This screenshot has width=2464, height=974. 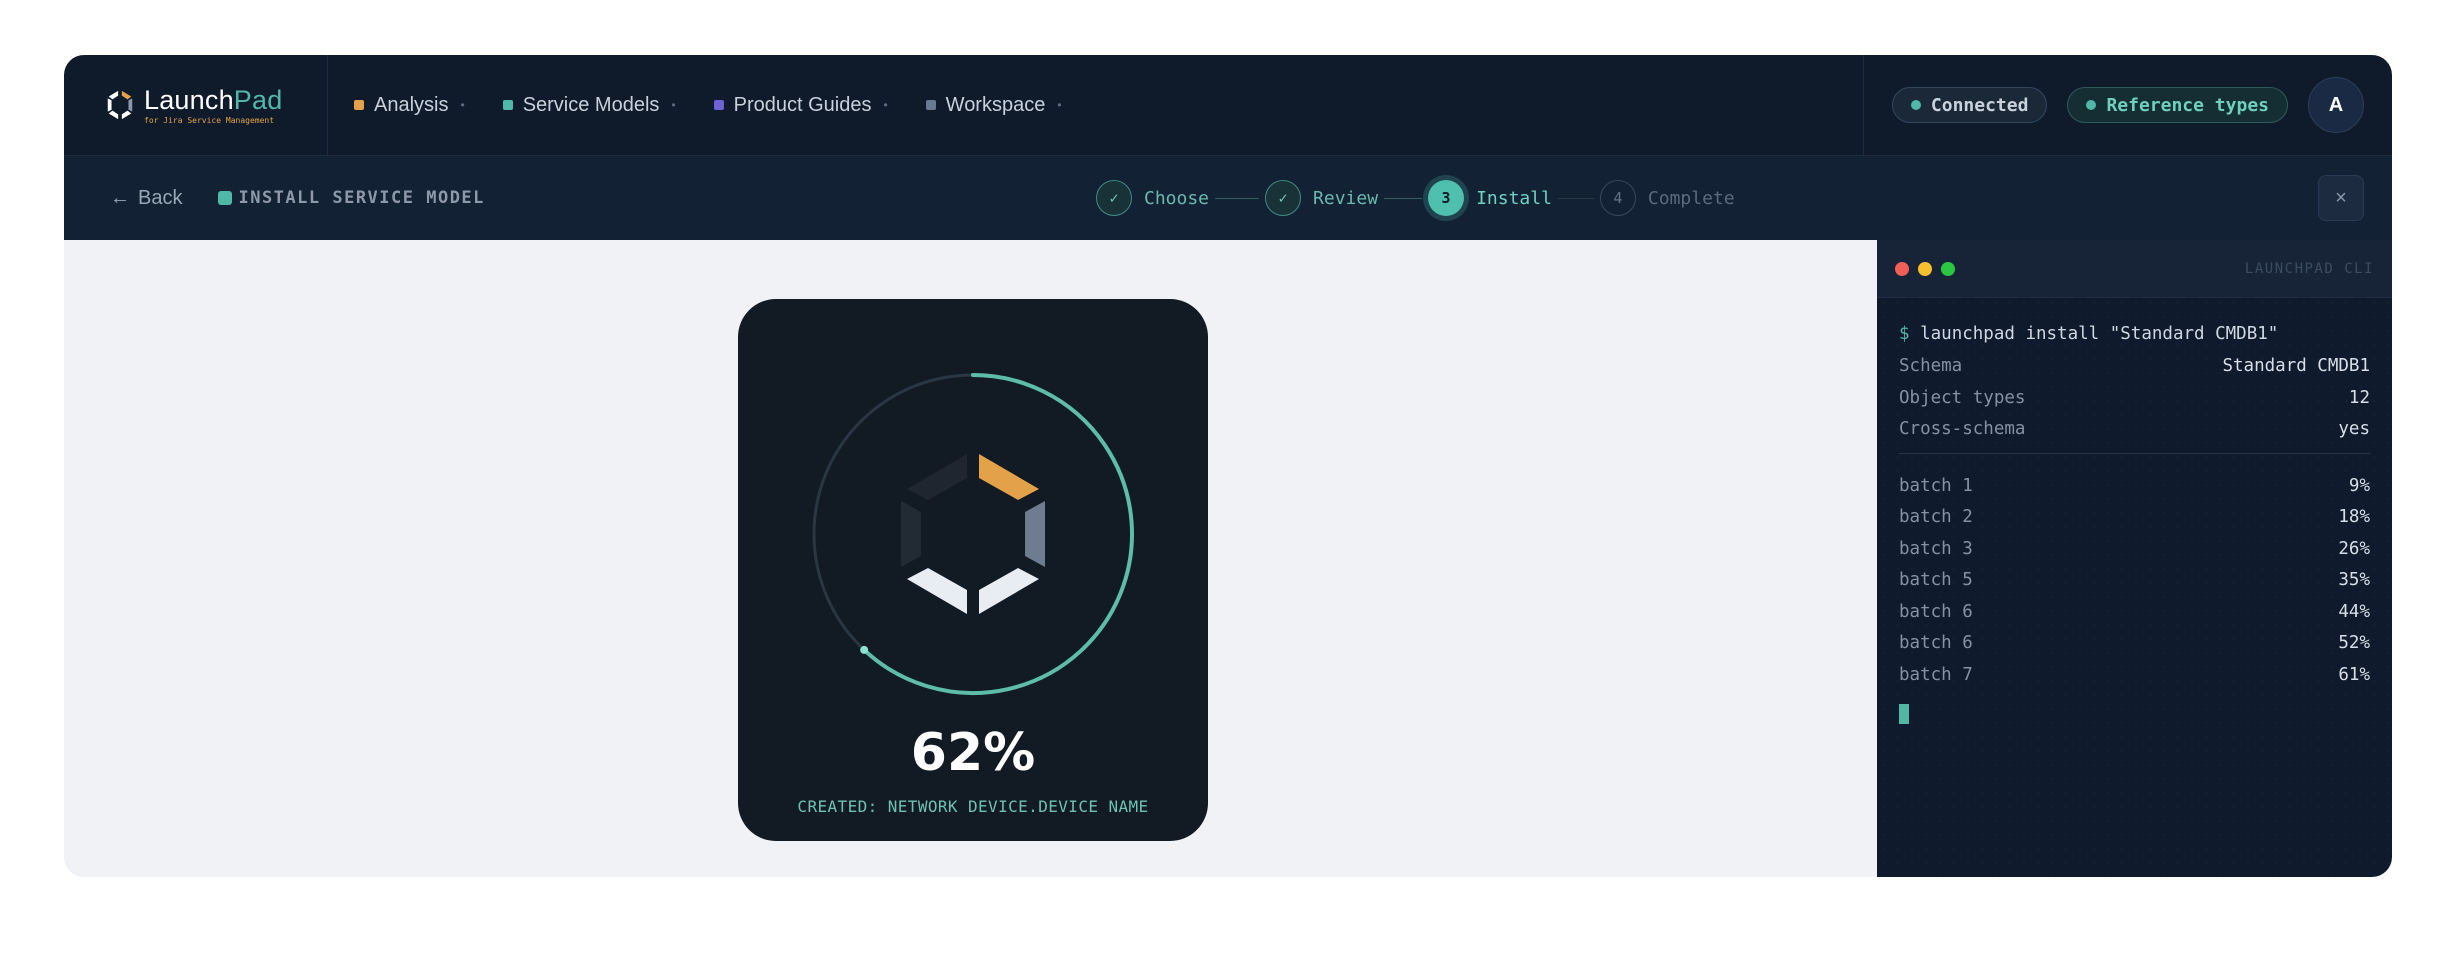 What do you see at coordinates (973, 806) in the screenshot?
I see `progress-status-text: CREATED: NETWORK DEVICE.DEVICE NAME` at bounding box center [973, 806].